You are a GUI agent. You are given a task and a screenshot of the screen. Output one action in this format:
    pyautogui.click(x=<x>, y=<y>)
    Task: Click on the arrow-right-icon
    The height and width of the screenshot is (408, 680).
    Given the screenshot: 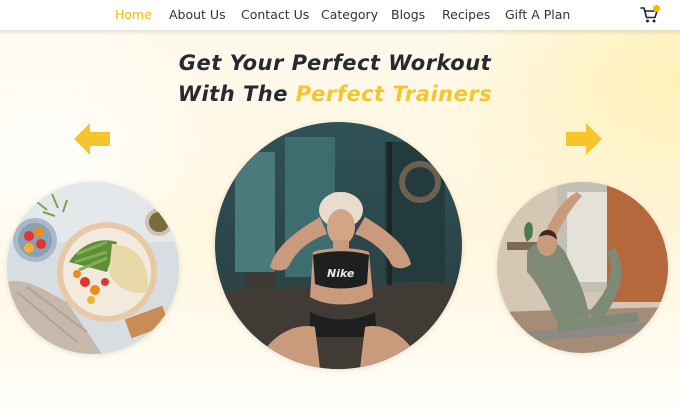 What is the action you would take?
    pyautogui.click(x=584, y=139)
    